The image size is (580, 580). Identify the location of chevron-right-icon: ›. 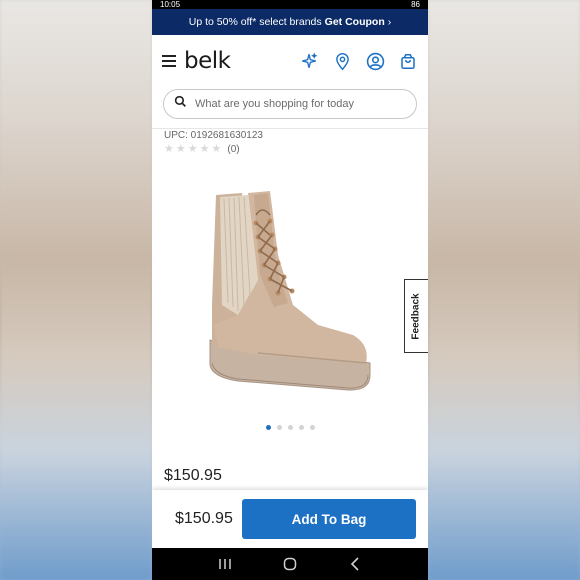
(389, 22).